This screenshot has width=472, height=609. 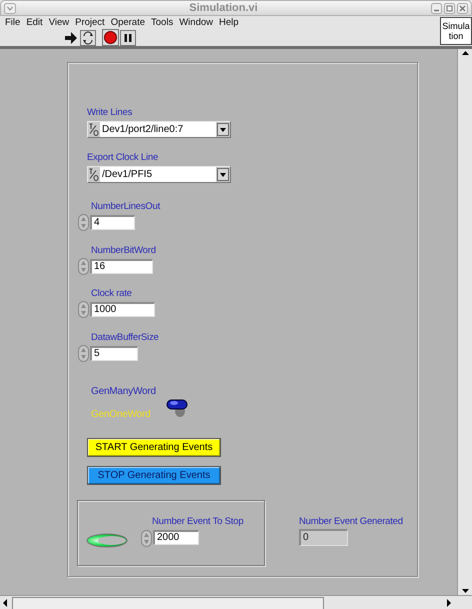 What do you see at coordinates (71, 38) in the screenshot?
I see `run-arrow-icon` at bounding box center [71, 38].